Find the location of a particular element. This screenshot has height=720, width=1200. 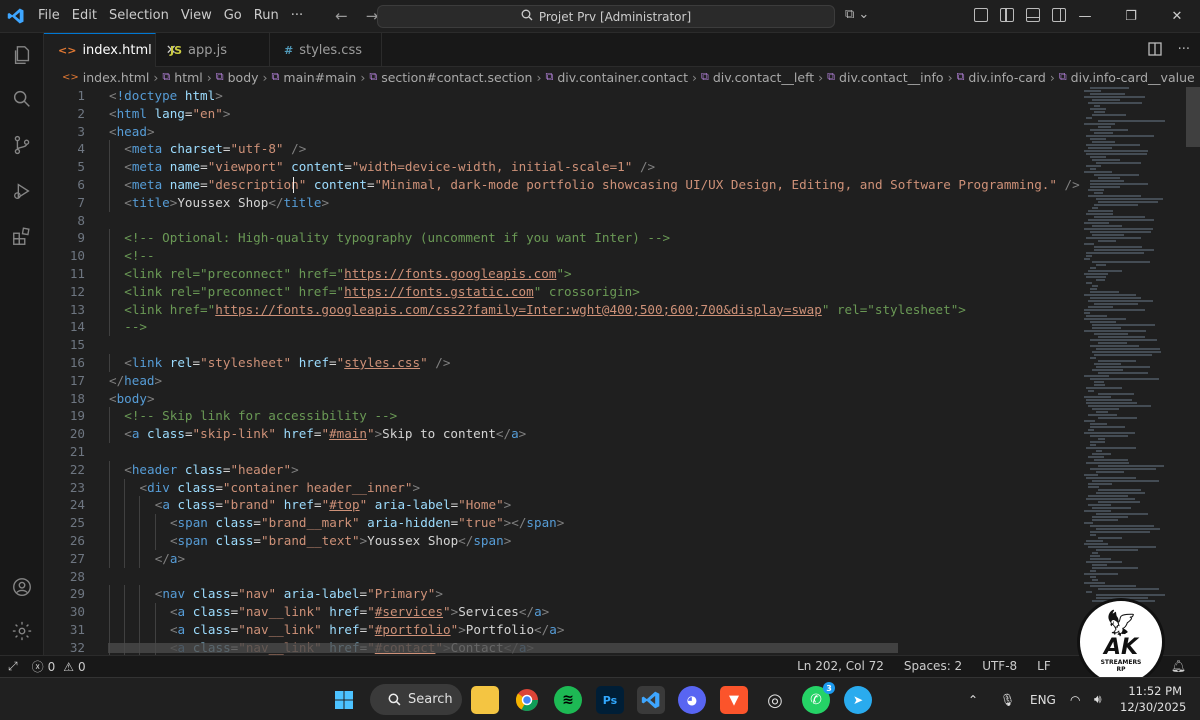

code-line: 19 <!-- Skip link for accessibility --> is located at coordinates (562, 416).